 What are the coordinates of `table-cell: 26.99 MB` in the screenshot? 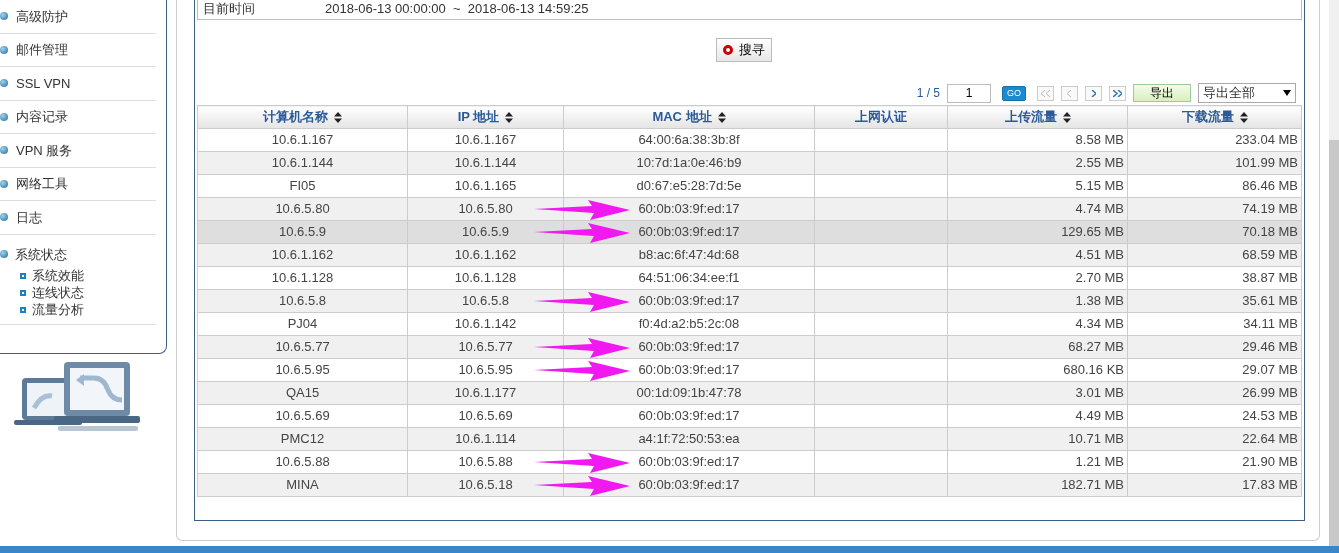 It's located at (1214, 393).